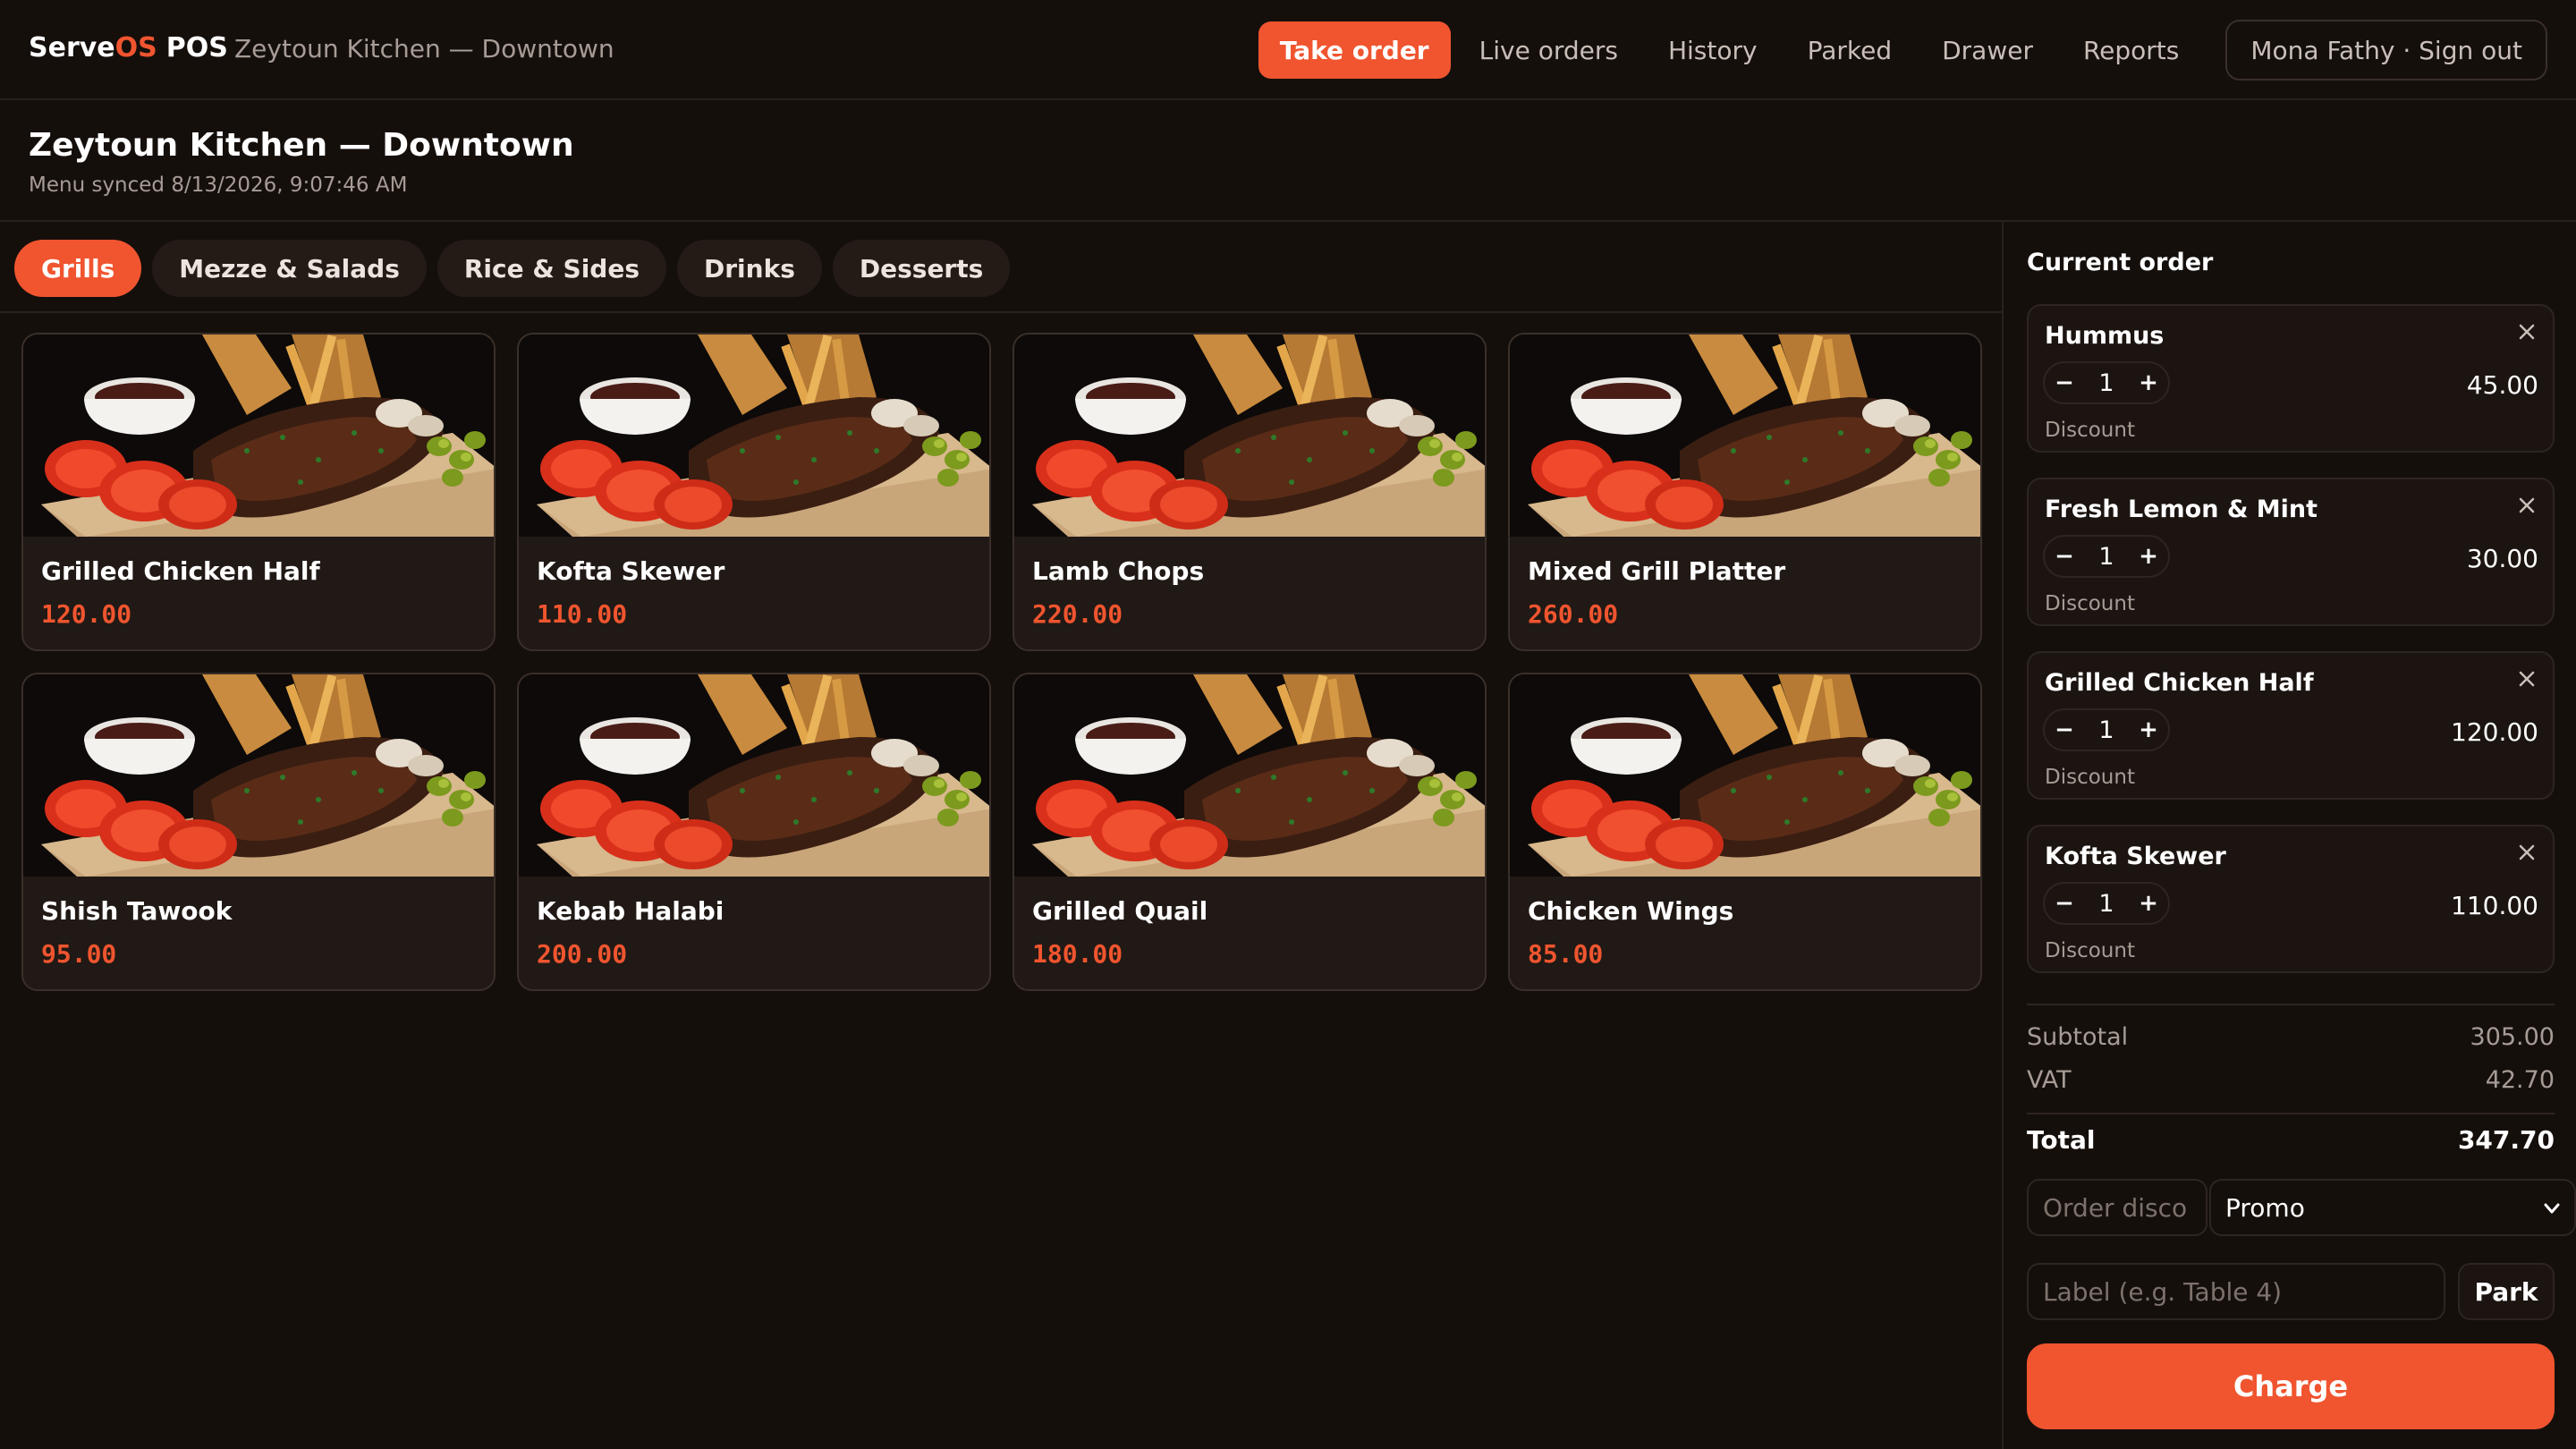 Image resolution: width=2576 pixels, height=1449 pixels. I want to click on menu-item-card: Grilled Chicken Half 120.00, so click(258, 492).